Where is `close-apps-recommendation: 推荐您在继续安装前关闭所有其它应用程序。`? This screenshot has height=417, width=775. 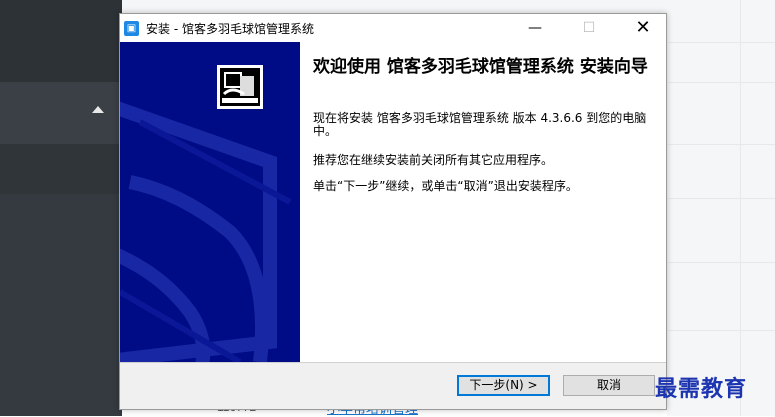
close-apps-recommendation: 推荐您在继续安装前关闭所有其它应用程序。 is located at coordinates (433, 160).